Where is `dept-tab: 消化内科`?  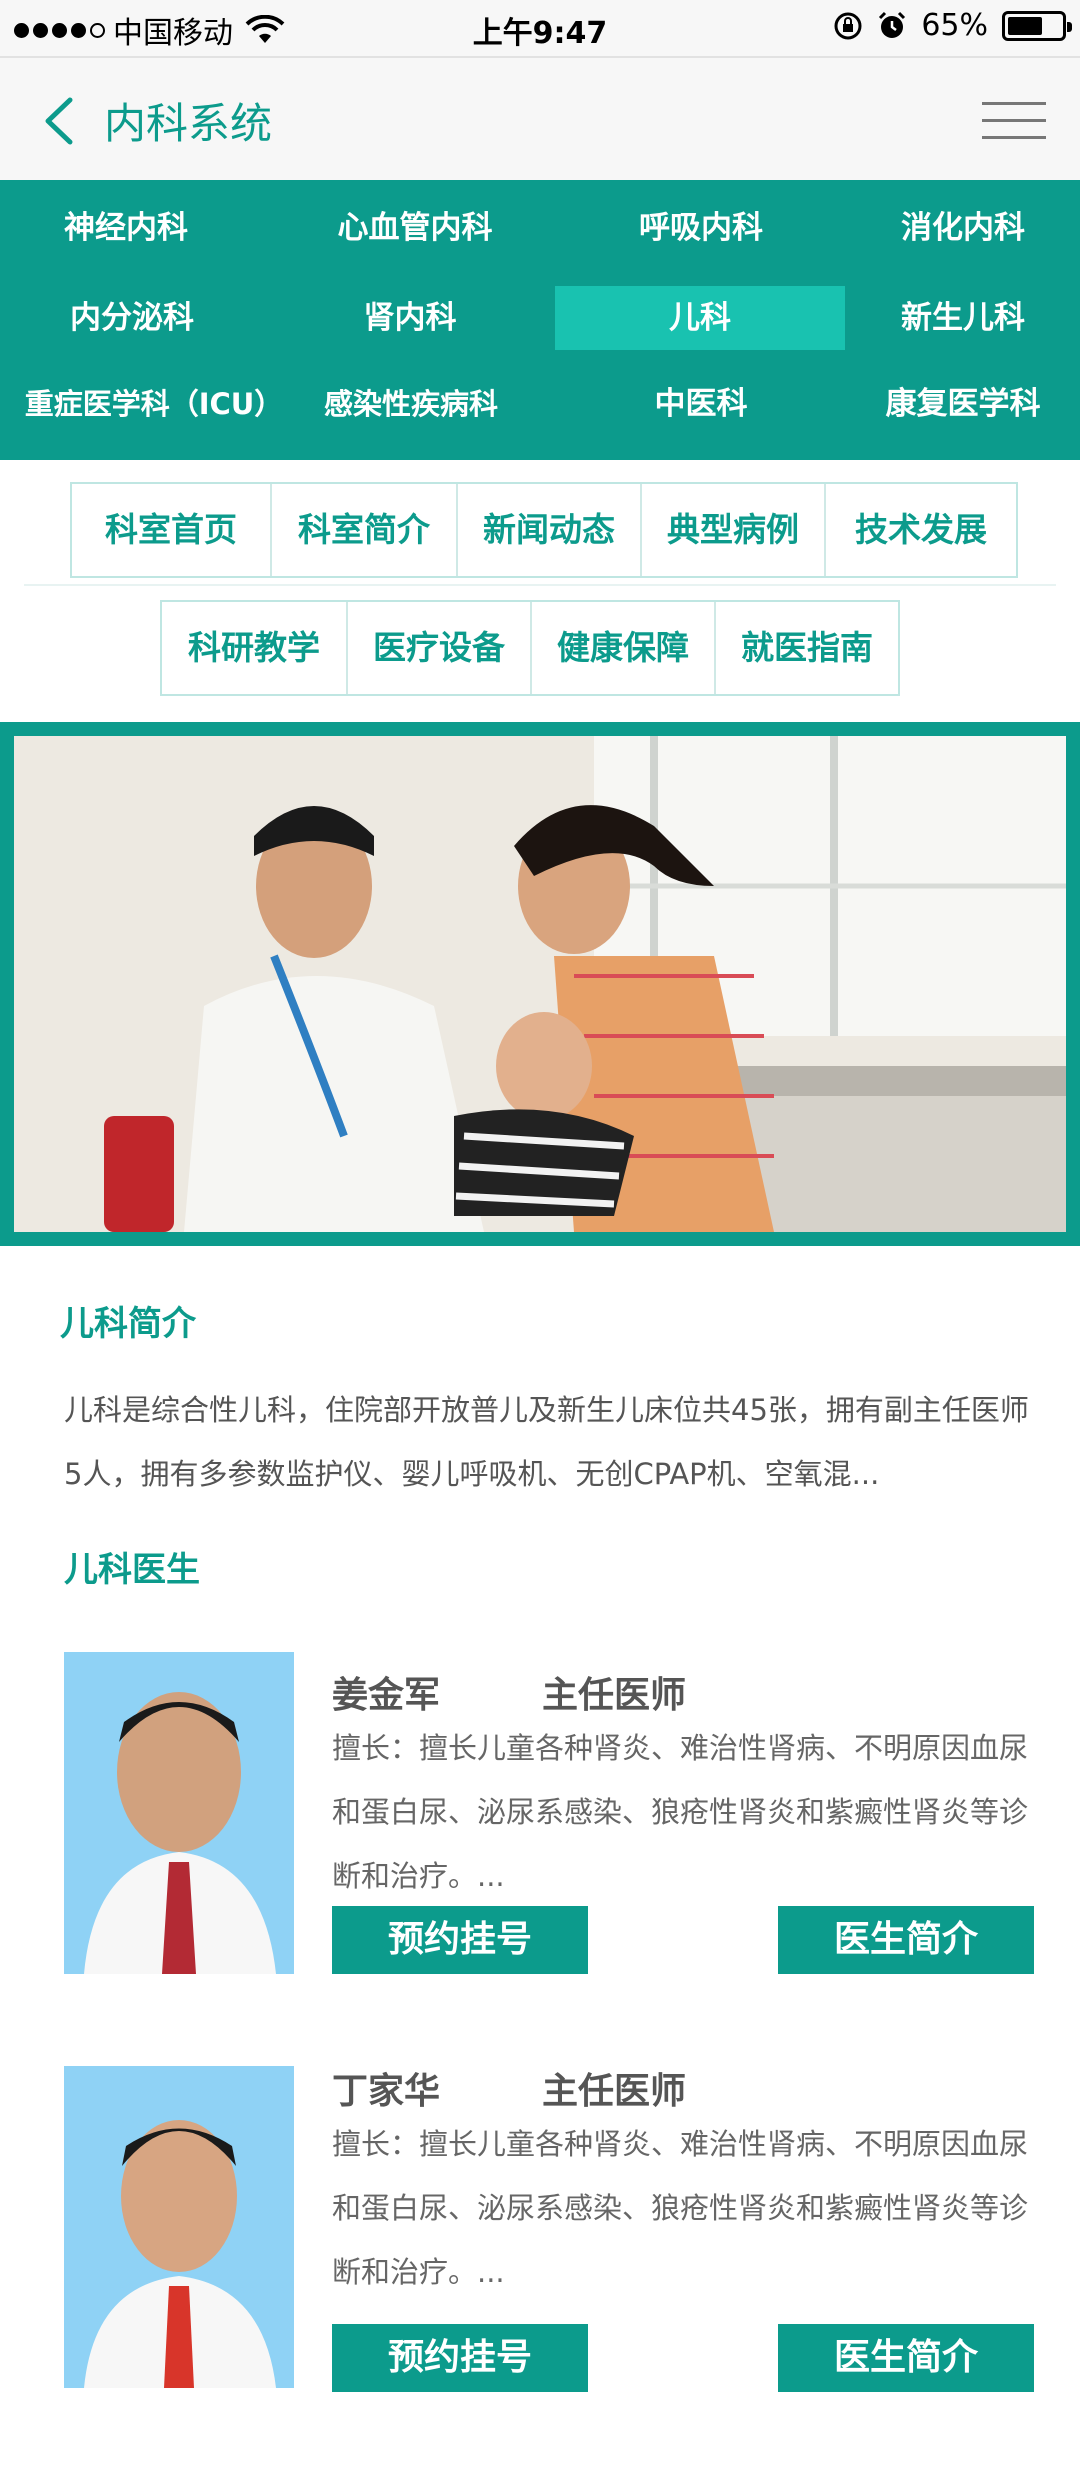
dept-tab: 消化内科 is located at coordinates (963, 228).